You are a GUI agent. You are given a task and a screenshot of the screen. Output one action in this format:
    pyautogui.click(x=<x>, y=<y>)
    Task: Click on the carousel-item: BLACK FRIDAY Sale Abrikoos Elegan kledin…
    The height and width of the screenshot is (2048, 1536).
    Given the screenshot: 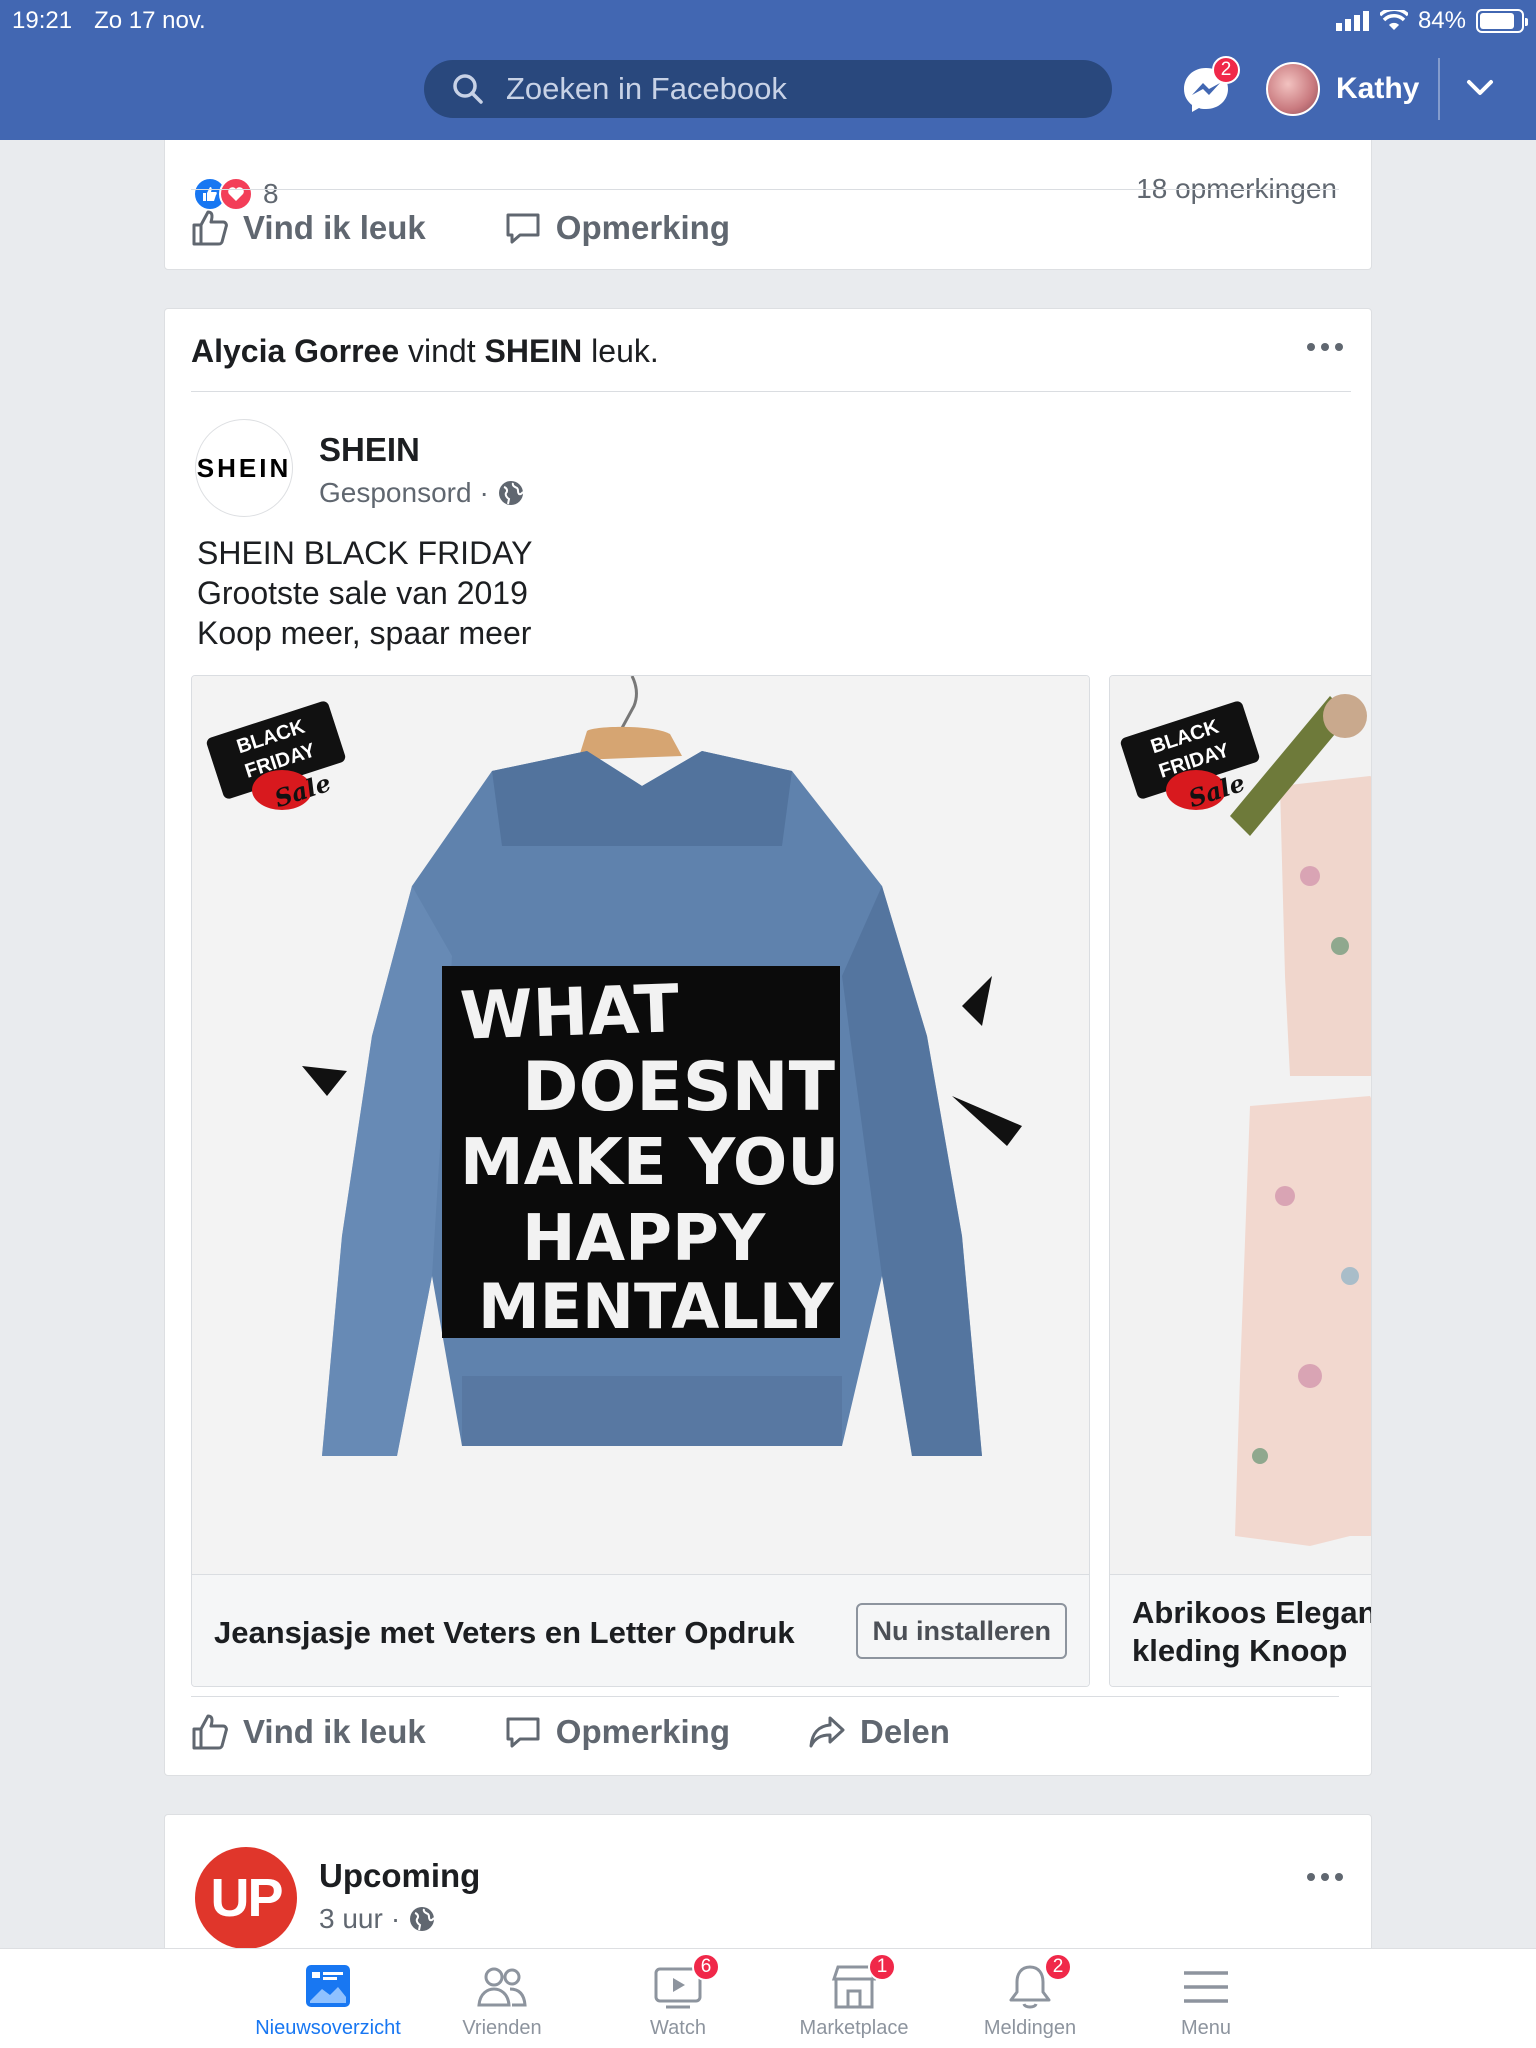 What is the action you would take?
    pyautogui.click(x=1240, y=1181)
    